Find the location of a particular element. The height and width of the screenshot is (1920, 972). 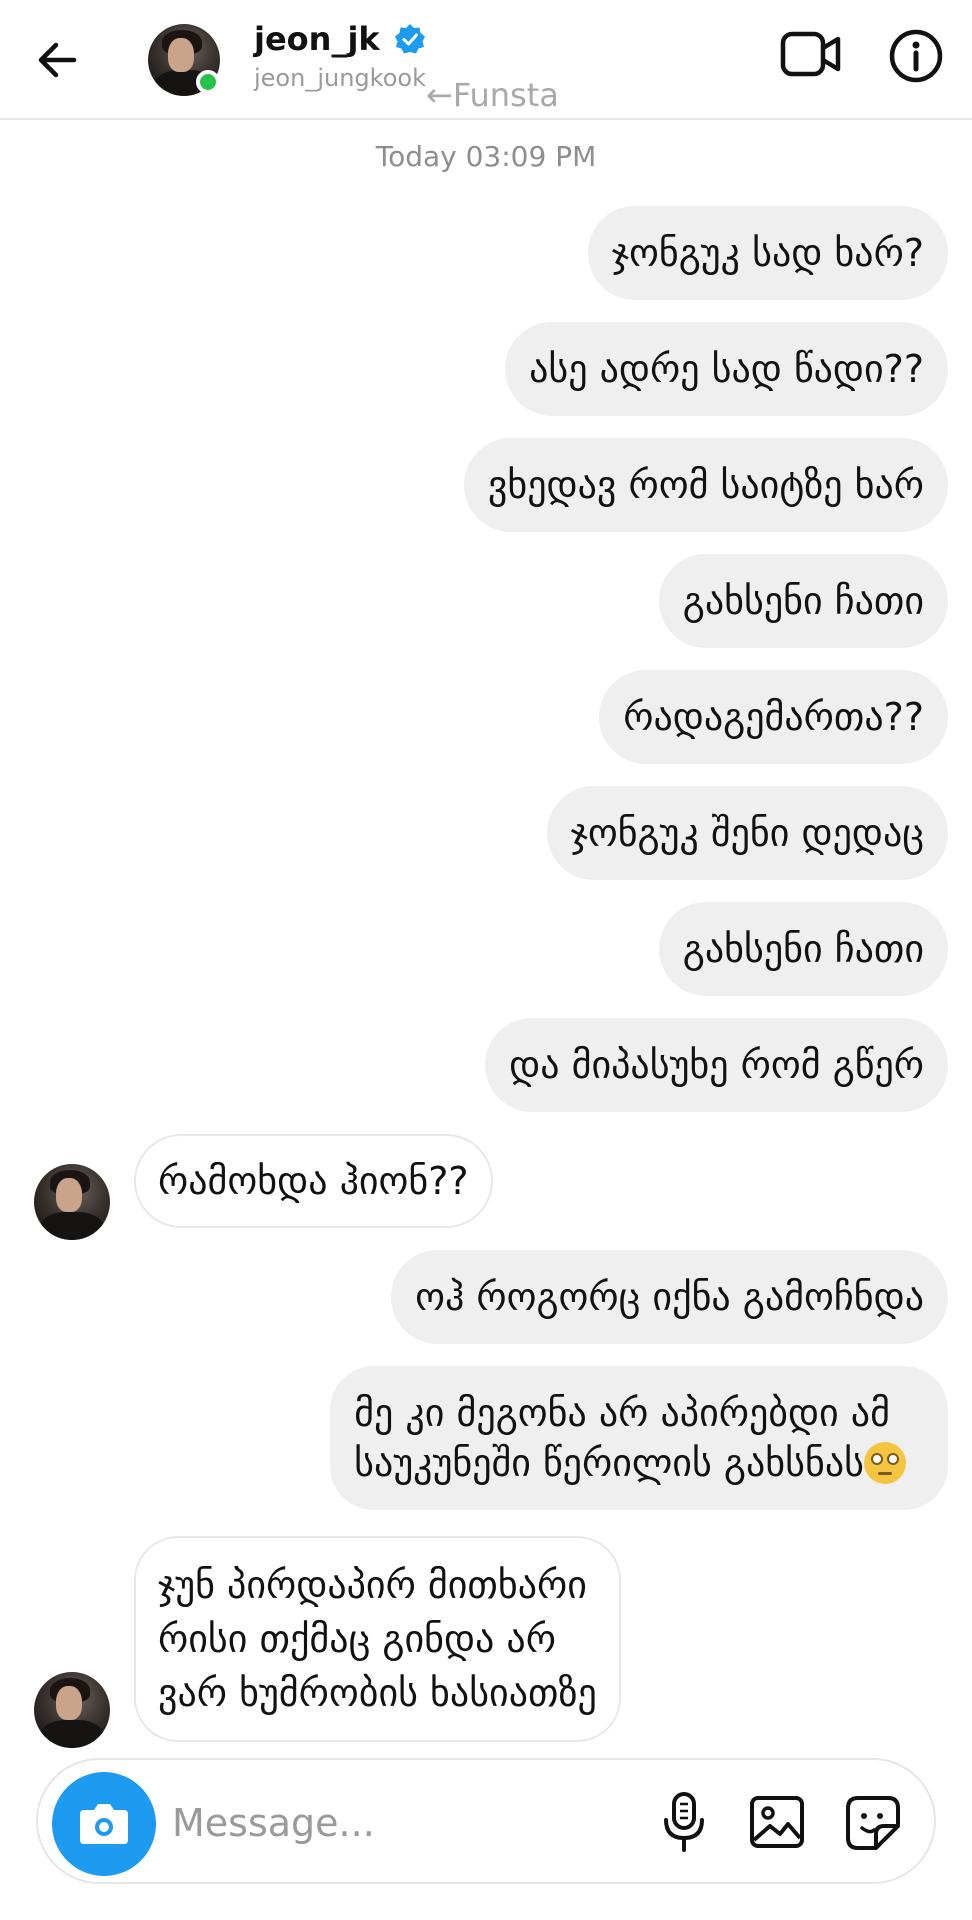

message-composer is located at coordinates (486, 1821).